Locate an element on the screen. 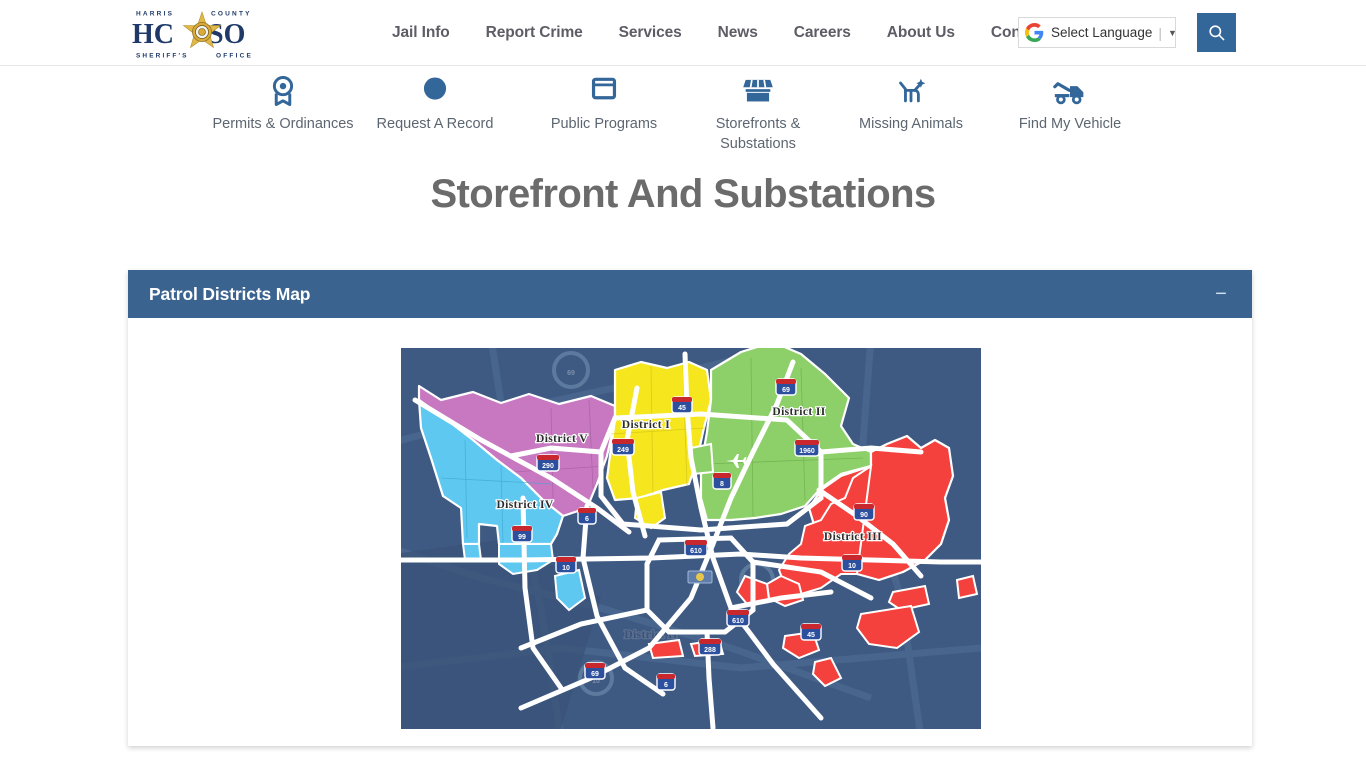  shield-69: 69 is located at coordinates (786, 387).